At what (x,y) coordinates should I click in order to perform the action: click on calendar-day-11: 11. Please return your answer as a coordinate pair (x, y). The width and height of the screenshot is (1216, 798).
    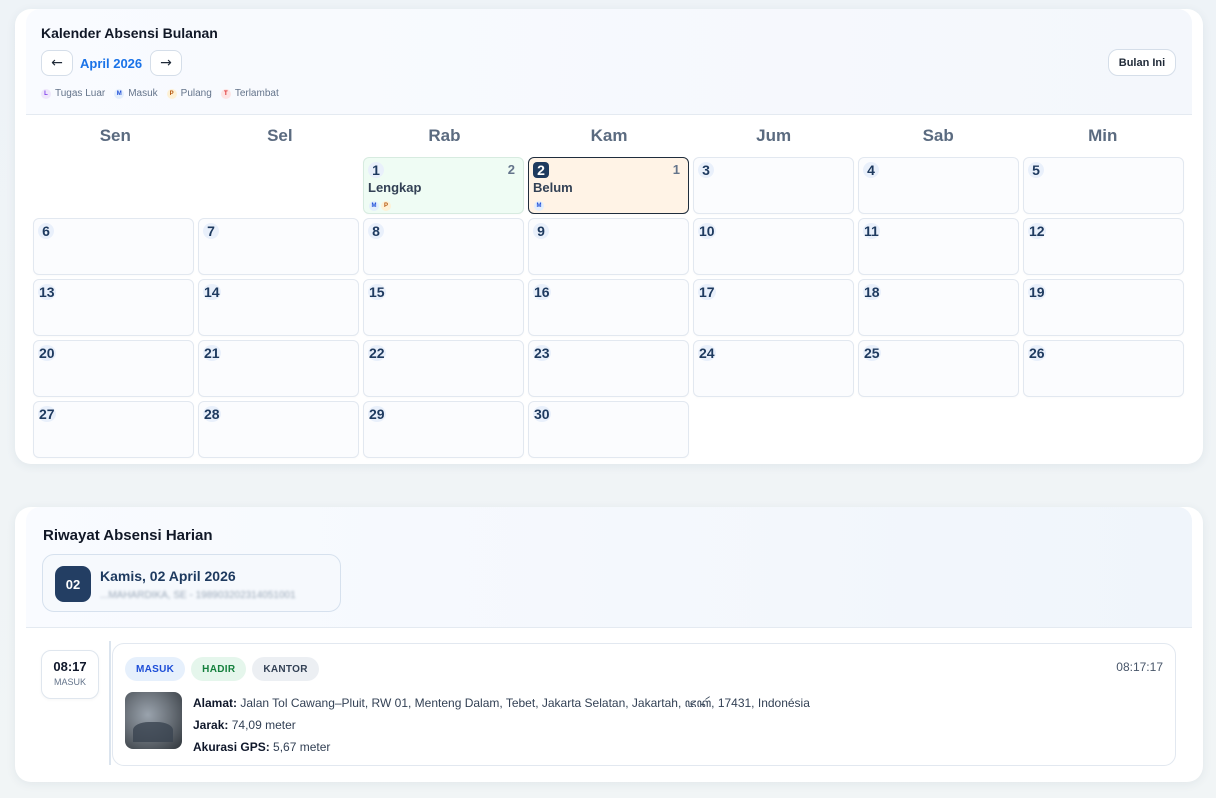
    Looking at the image, I should click on (938, 246).